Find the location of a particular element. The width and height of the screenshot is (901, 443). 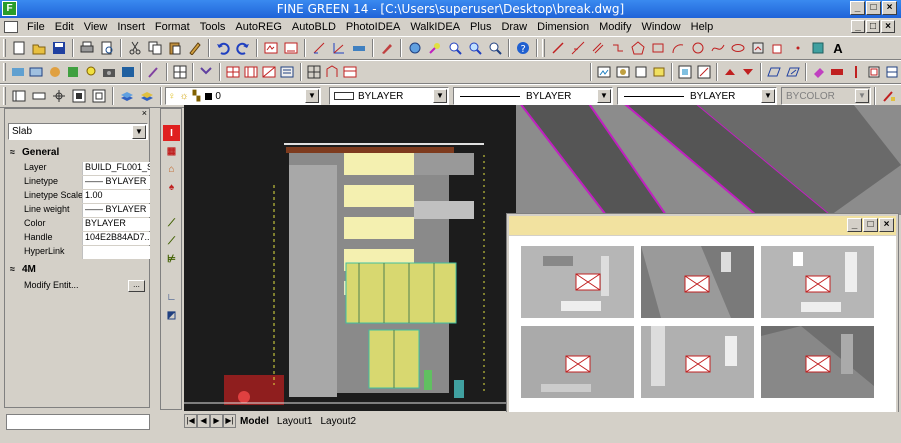

tab-model: Model is located at coordinates (254, 421).